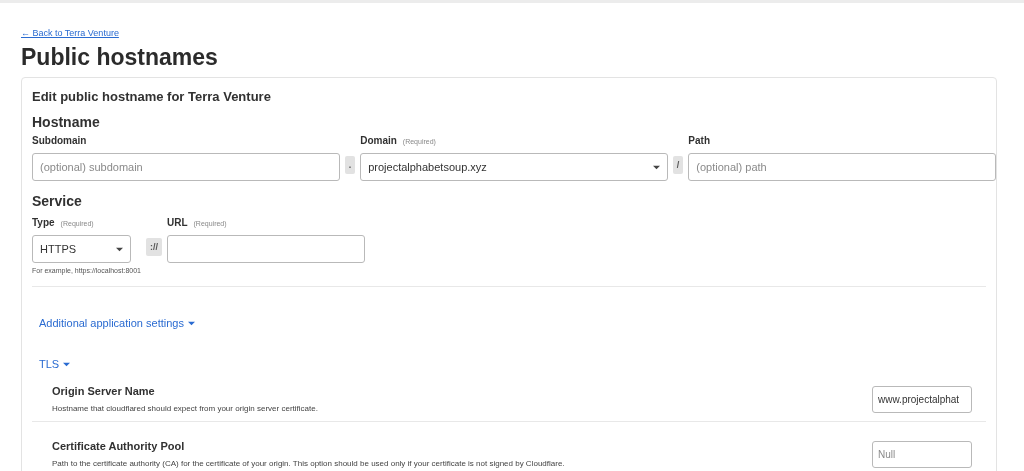 This screenshot has width=1024, height=471. I want to click on input-field: www.projectalphat, so click(922, 399).